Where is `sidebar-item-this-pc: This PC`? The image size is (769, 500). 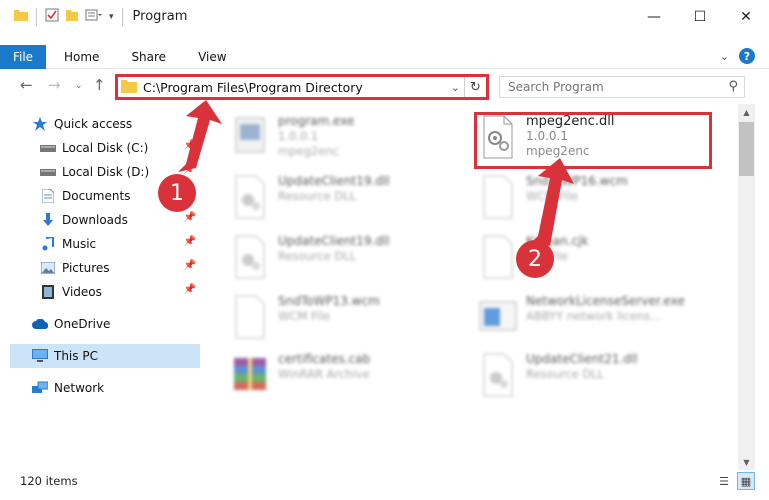 sidebar-item-this-pc: This PC is located at coordinates (105, 356).